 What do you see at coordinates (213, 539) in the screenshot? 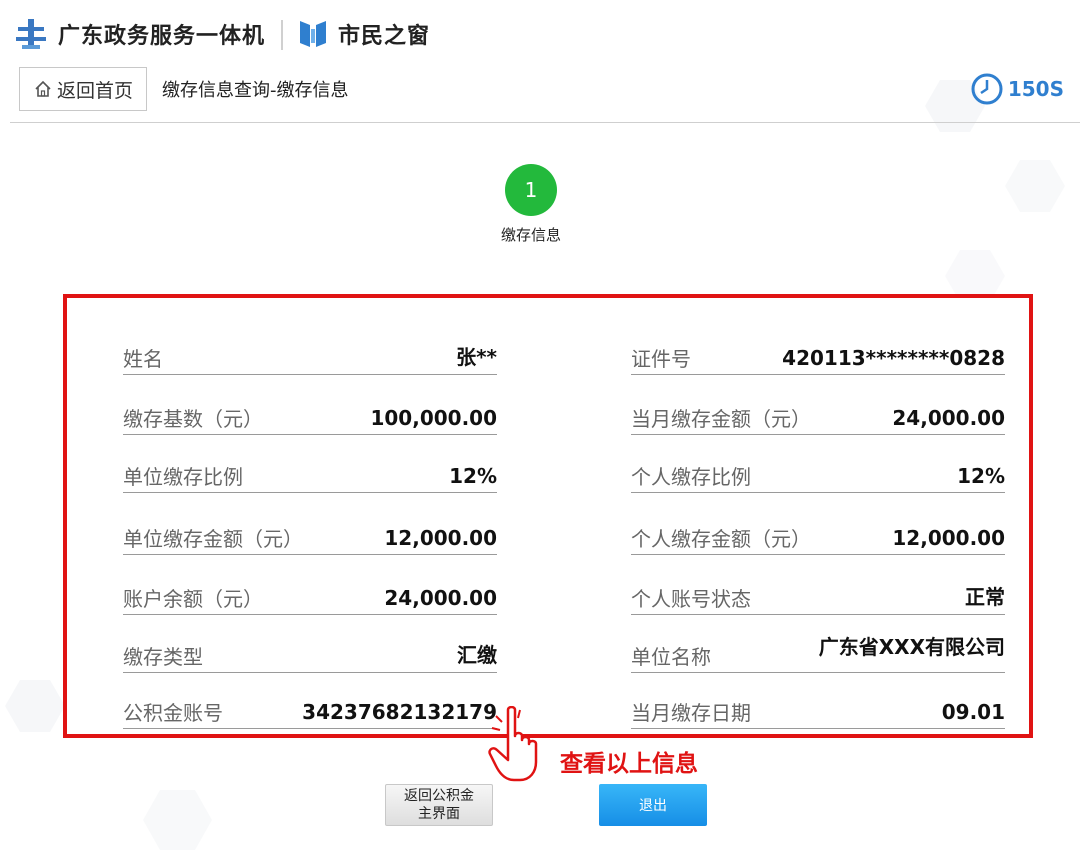
I see `info-label: 单位缴存金额（元）` at bounding box center [213, 539].